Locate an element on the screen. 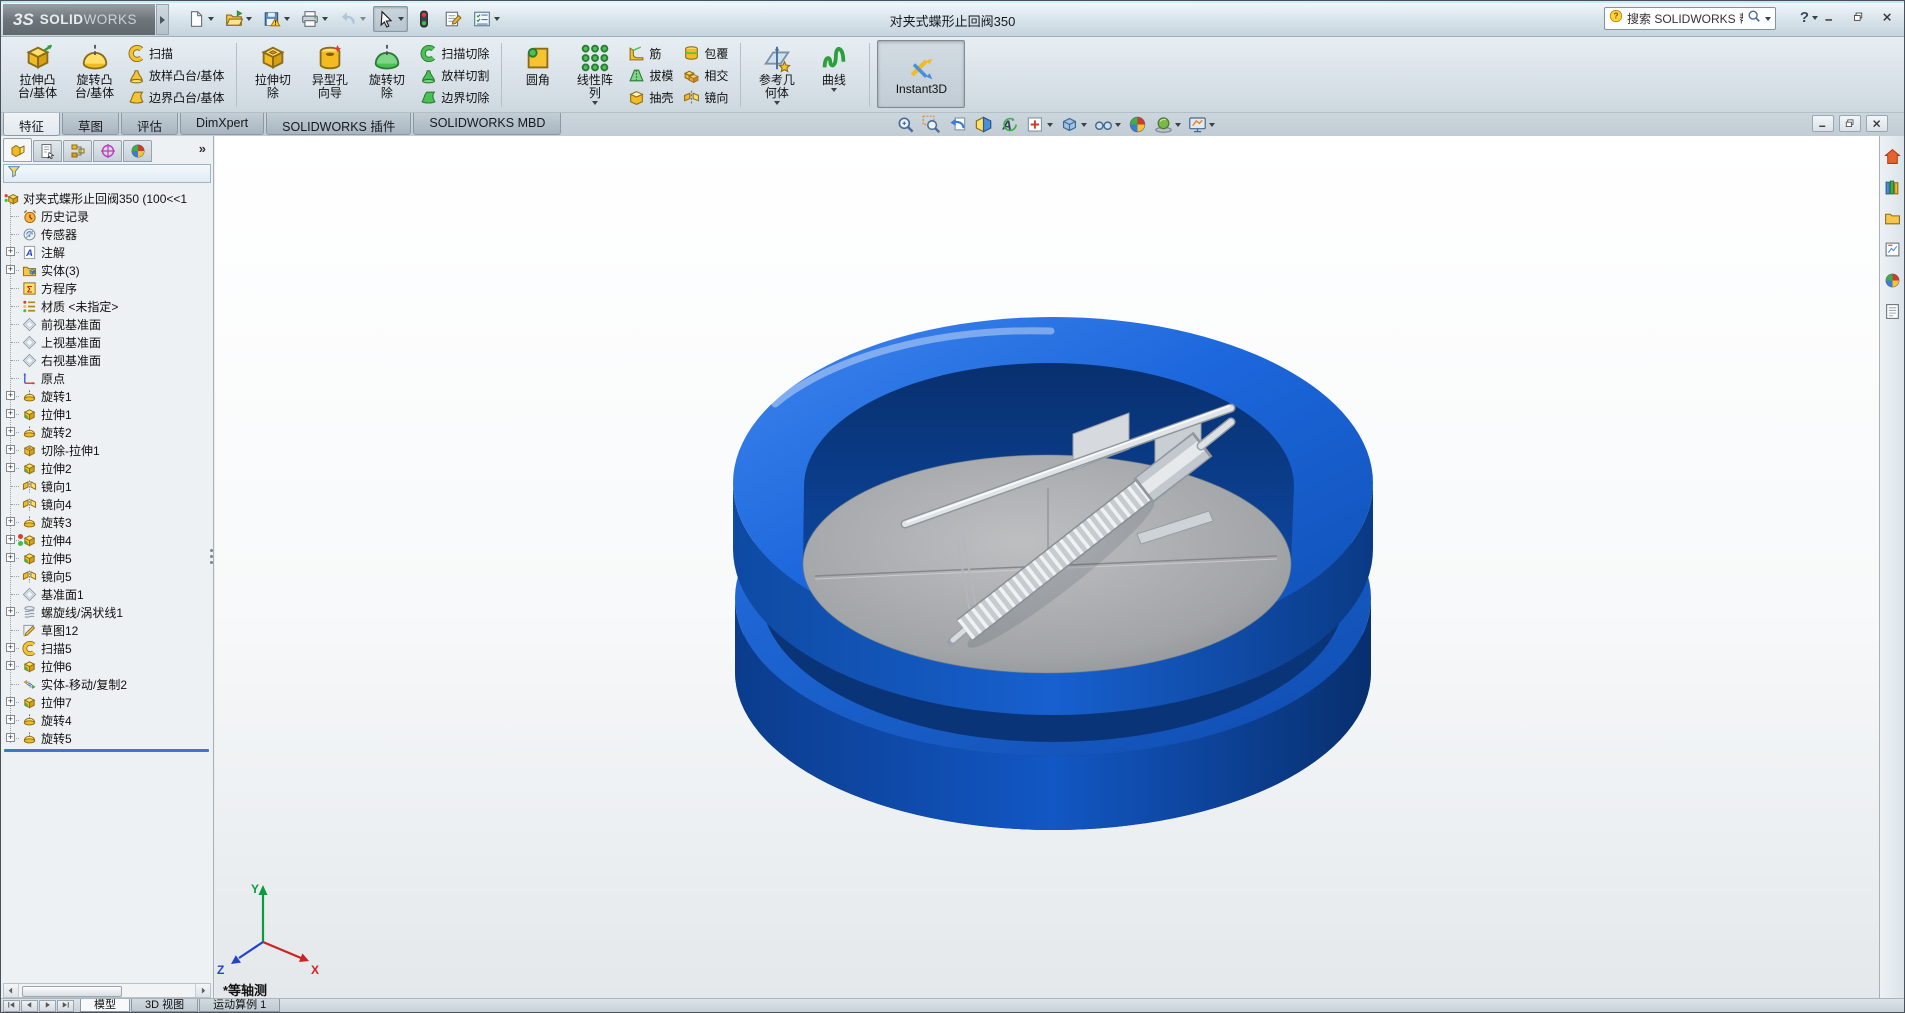  scrollbar-thumb is located at coordinates (72, 991).